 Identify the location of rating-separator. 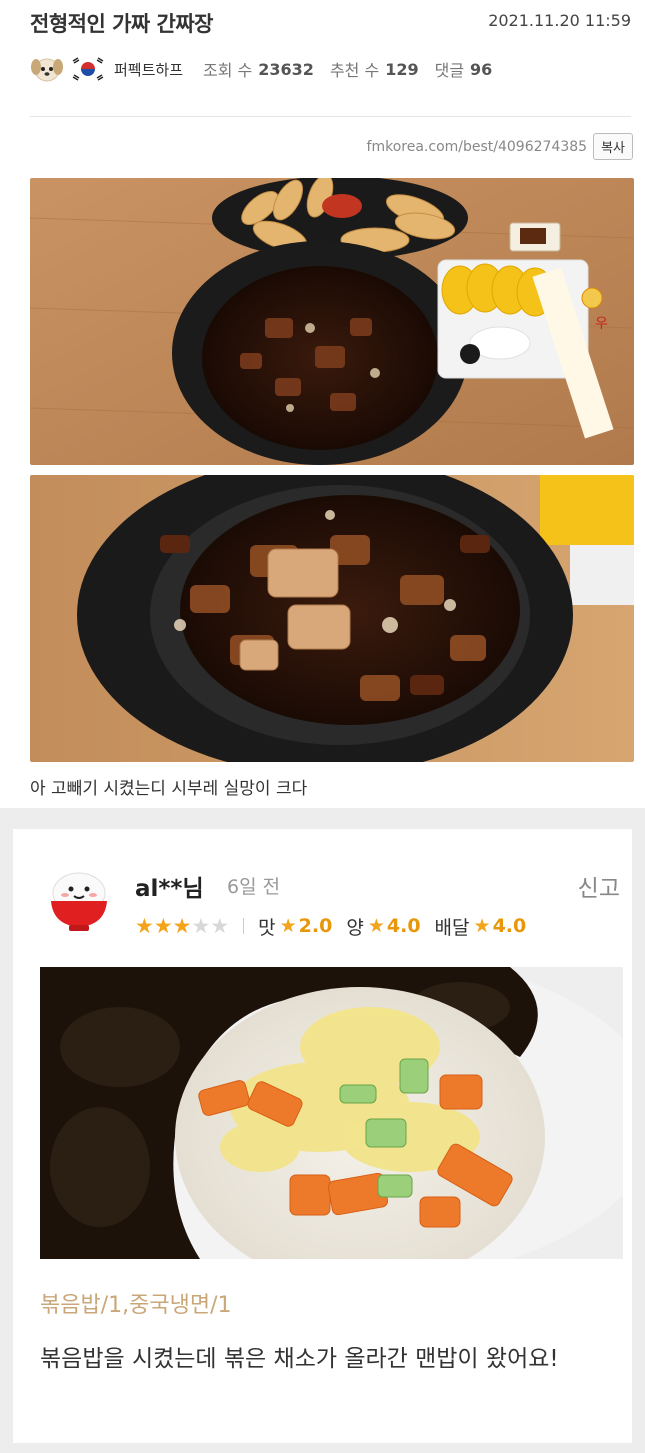
(244, 926).